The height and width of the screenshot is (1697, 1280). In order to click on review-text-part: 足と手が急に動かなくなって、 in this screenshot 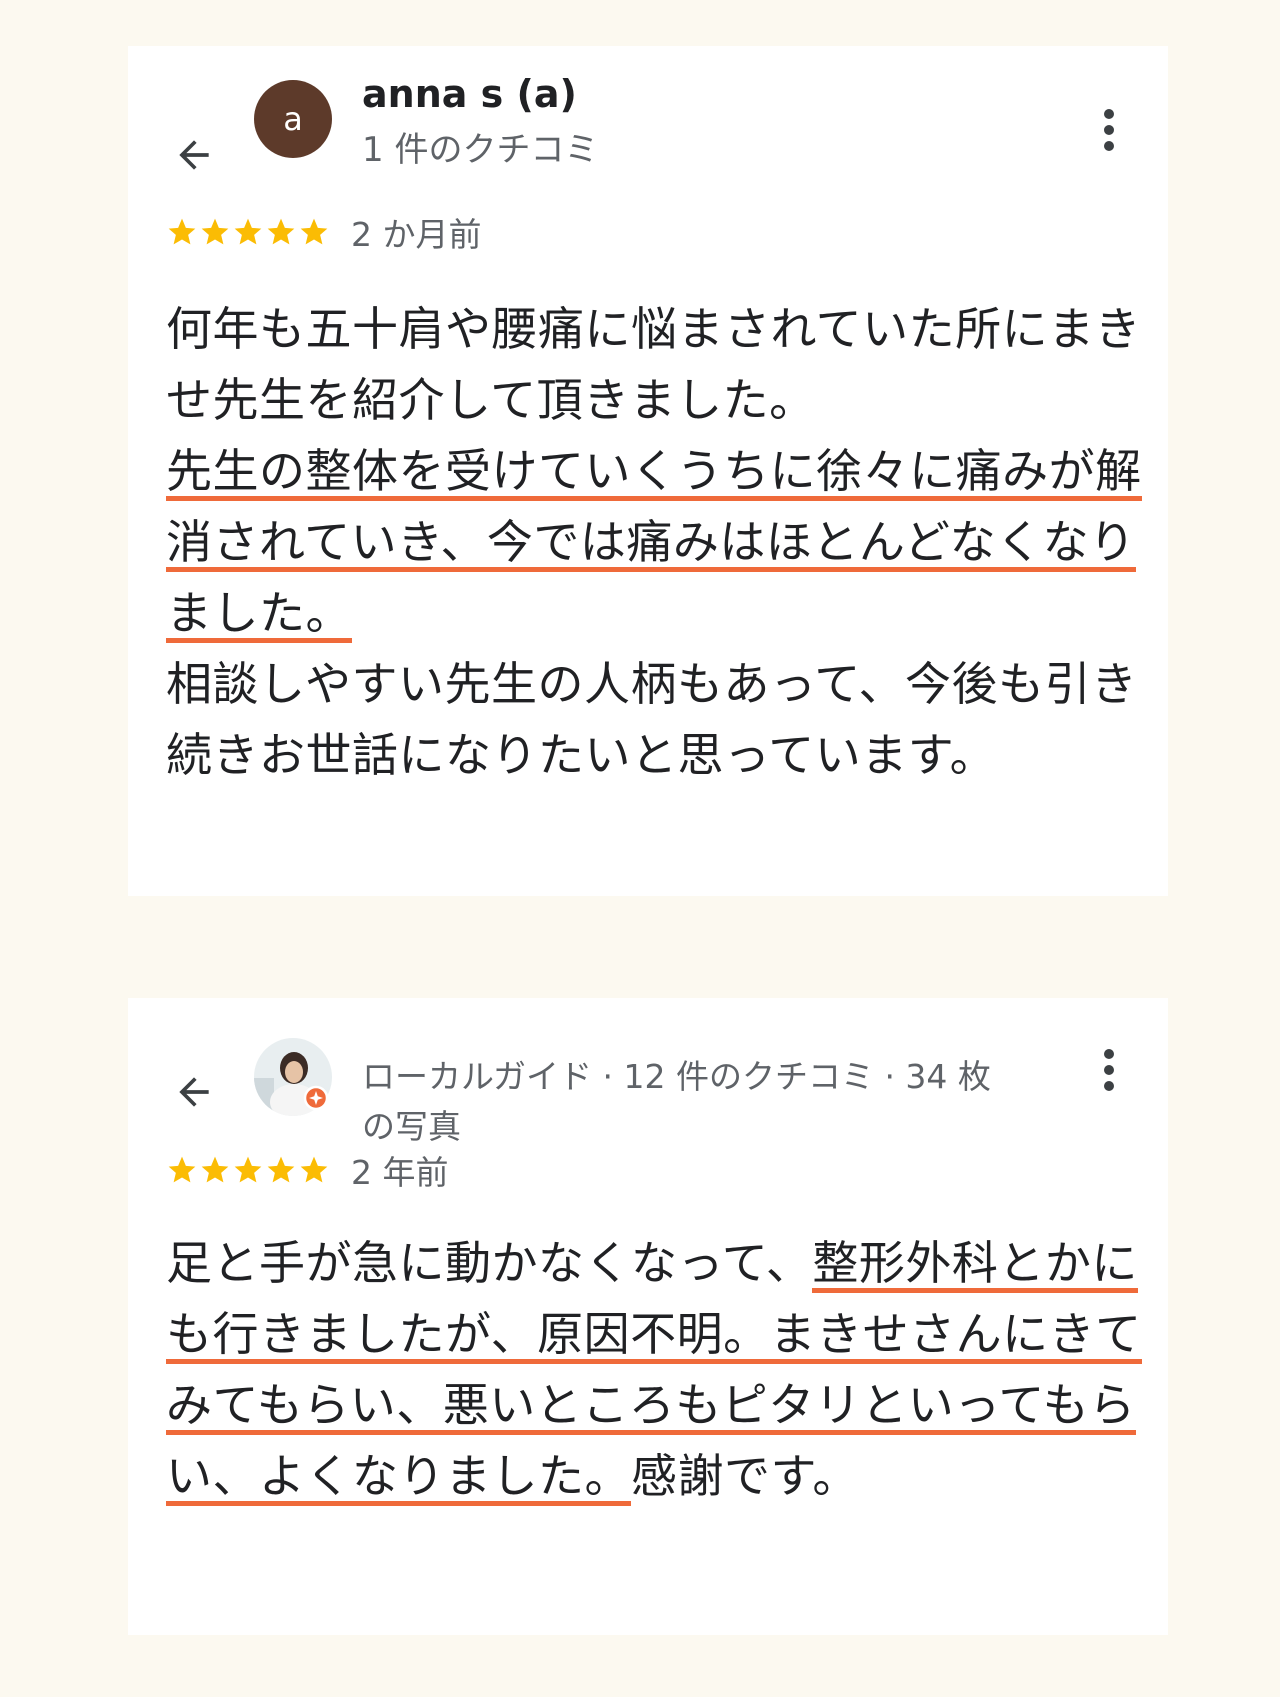, I will do `click(489, 1263)`.